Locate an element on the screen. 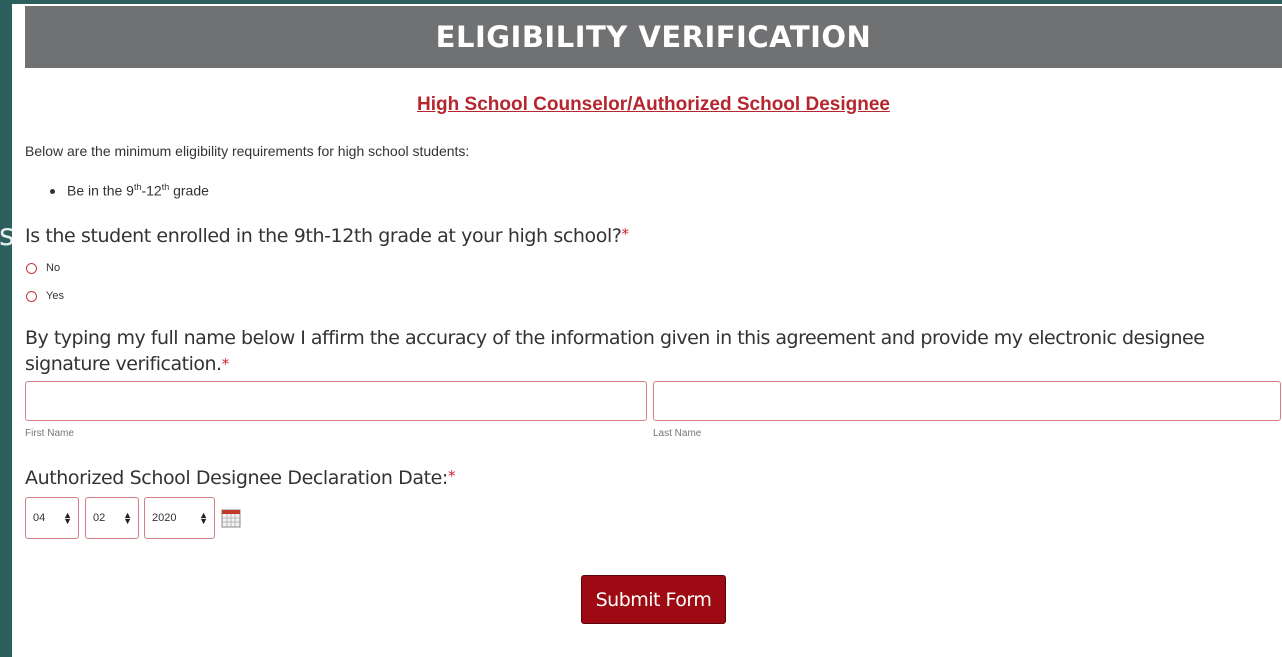  first-name-label: First Name is located at coordinates (49, 433).